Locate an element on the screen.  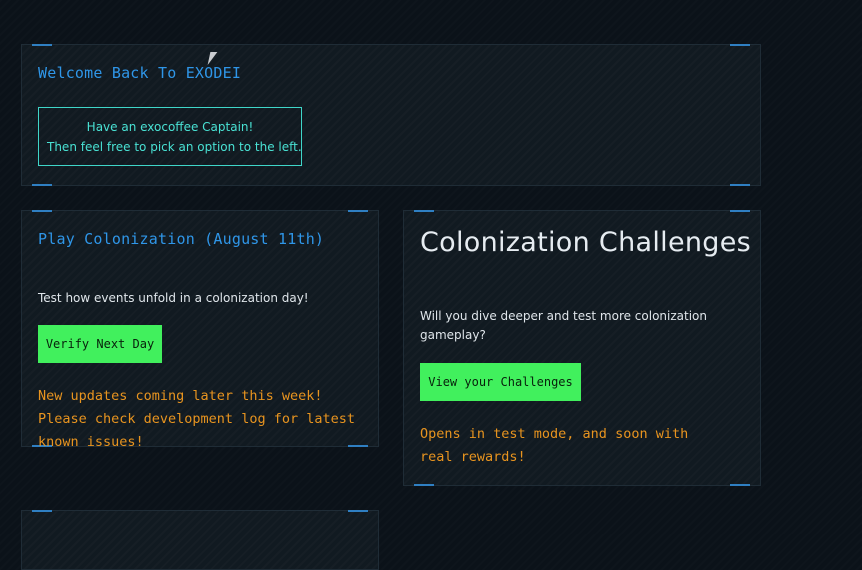
play-colonization-title: Play Colonization (August 11th) is located at coordinates (181, 239).